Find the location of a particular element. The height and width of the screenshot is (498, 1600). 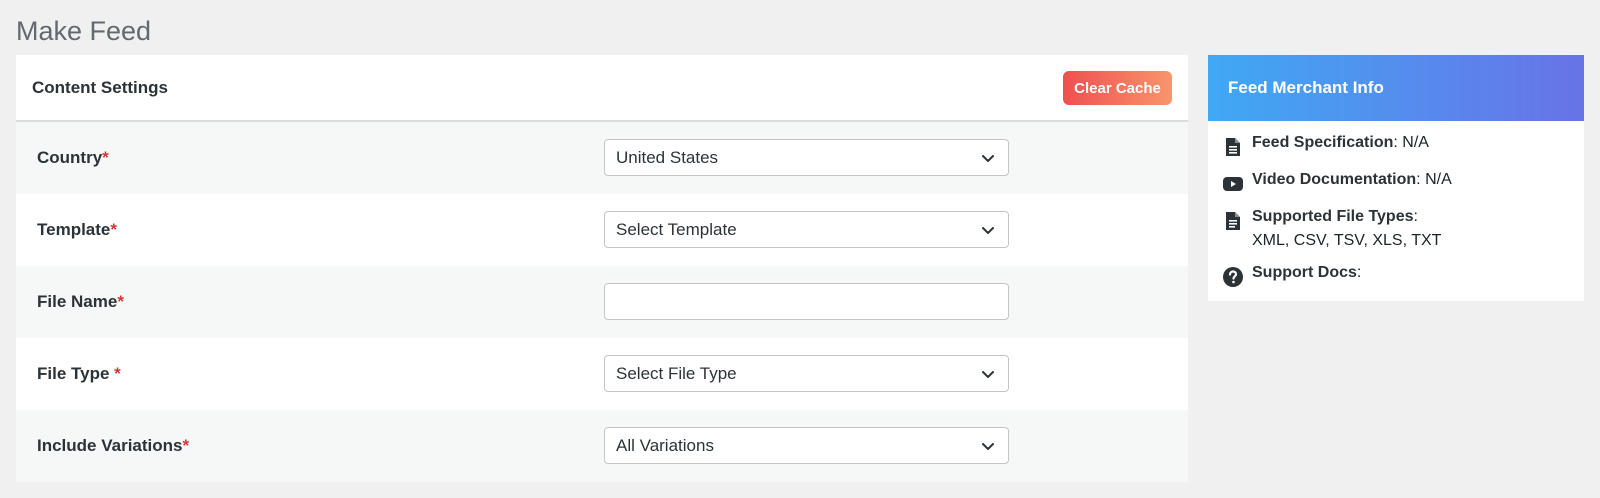

country-select: United States is located at coordinates (806, 157).